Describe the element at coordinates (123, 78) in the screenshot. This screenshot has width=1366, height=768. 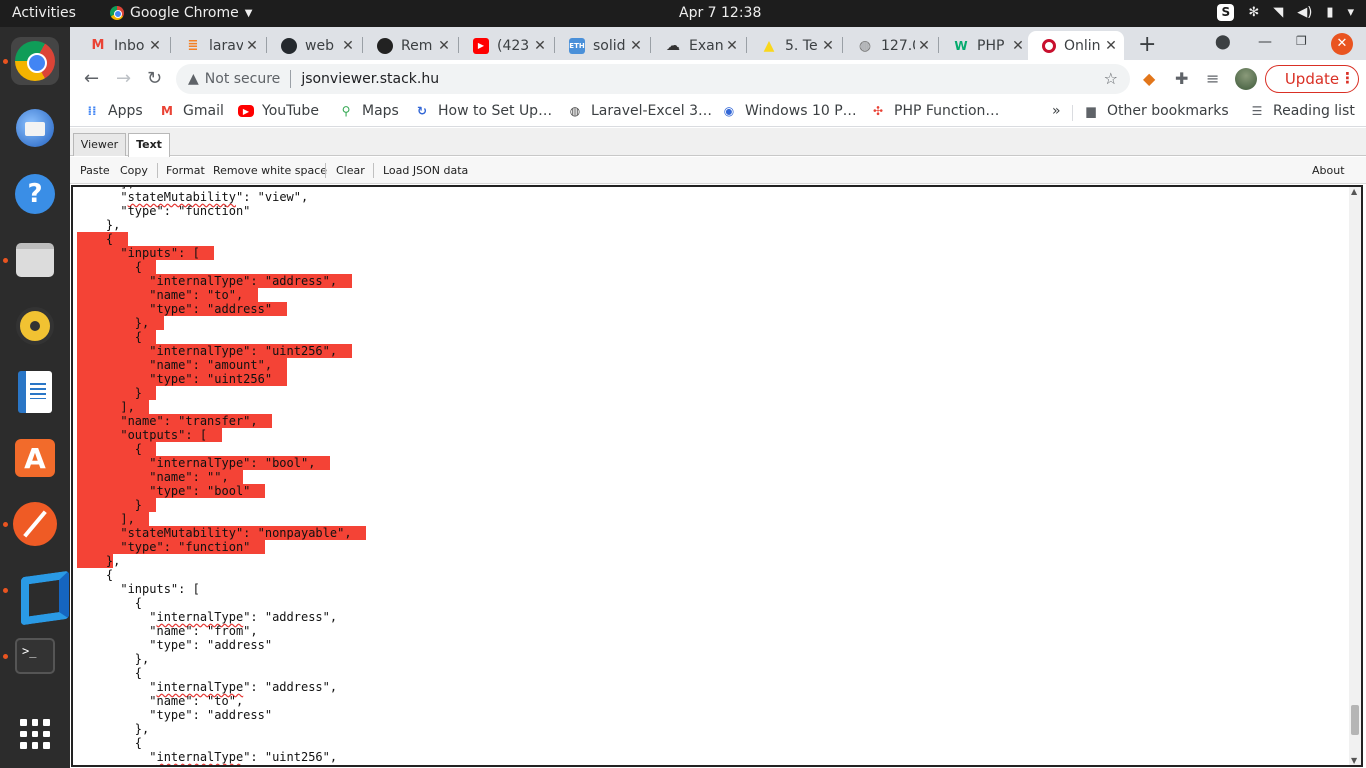
I see `forward-button: →` at that location.